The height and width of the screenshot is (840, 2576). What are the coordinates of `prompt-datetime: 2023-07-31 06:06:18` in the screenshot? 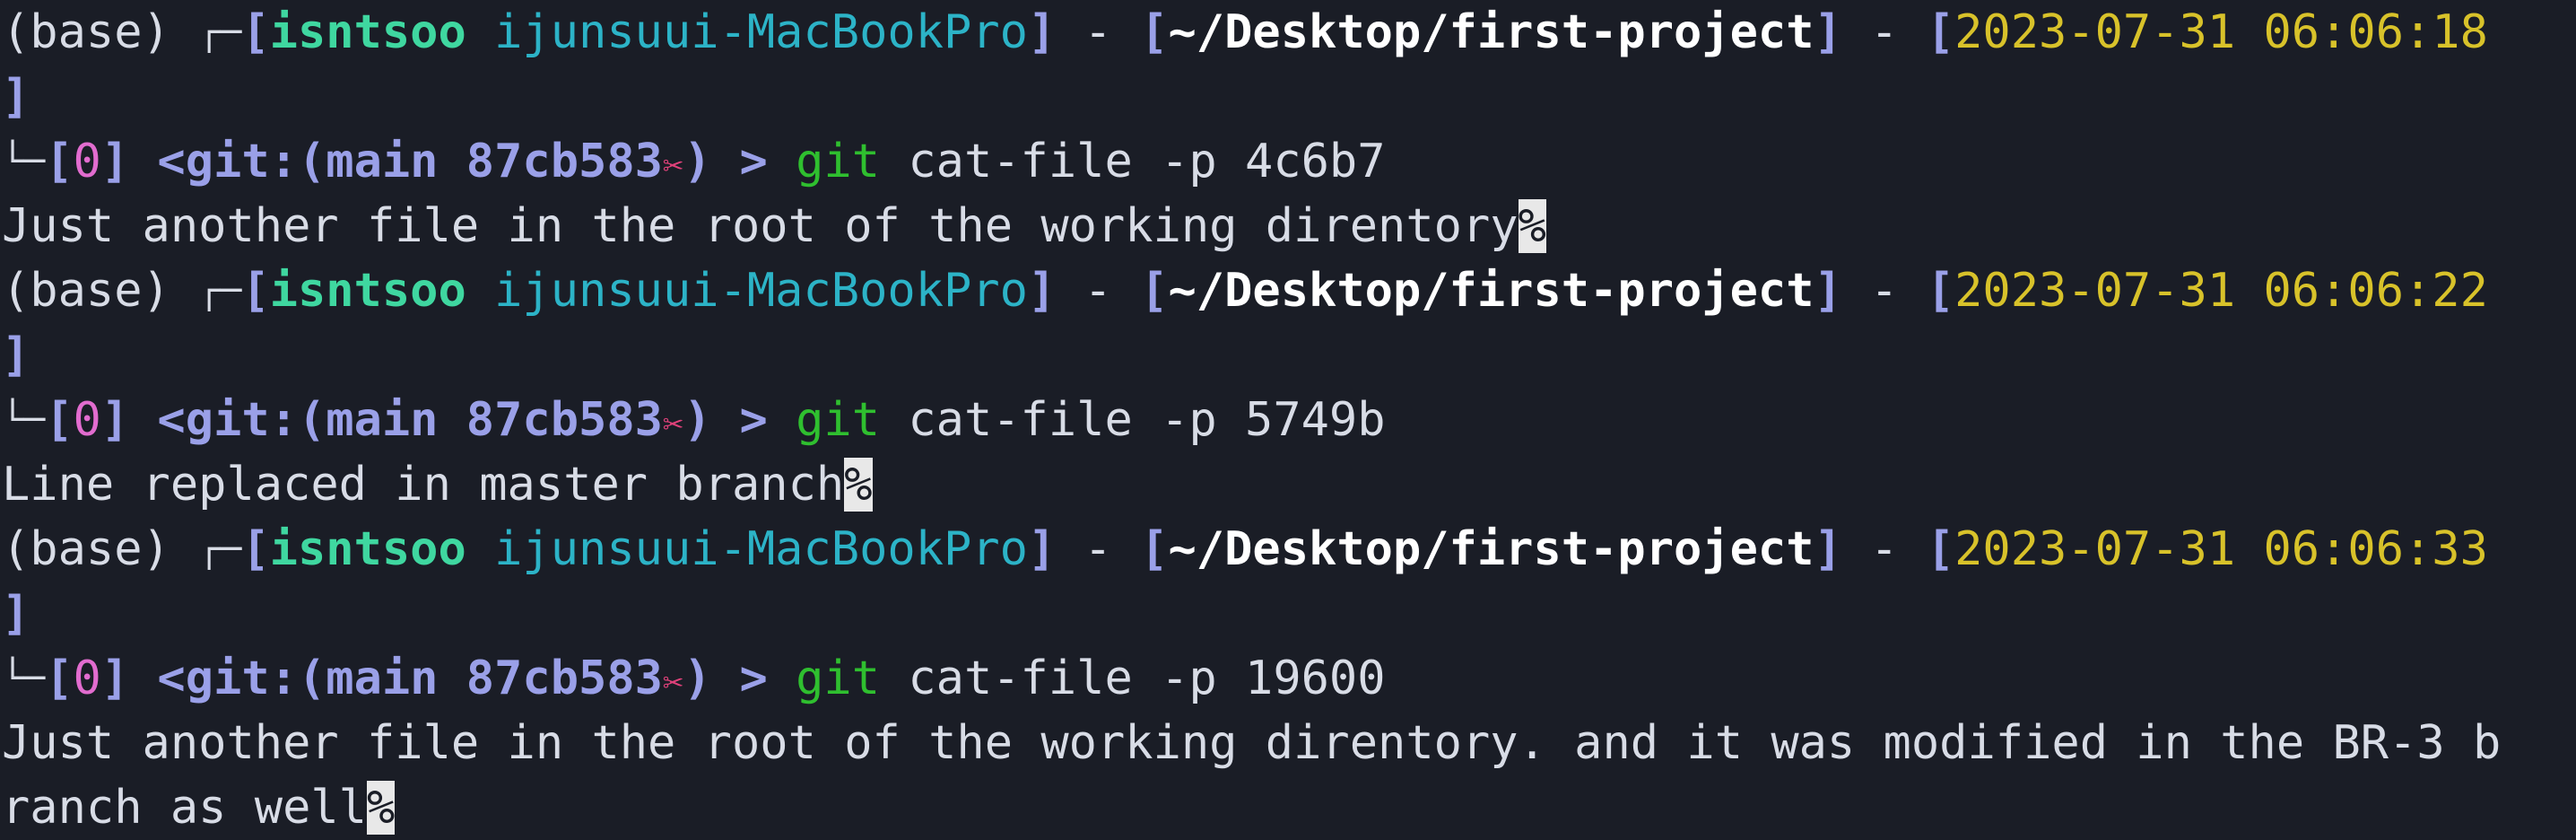 It's located at (2221, 32).